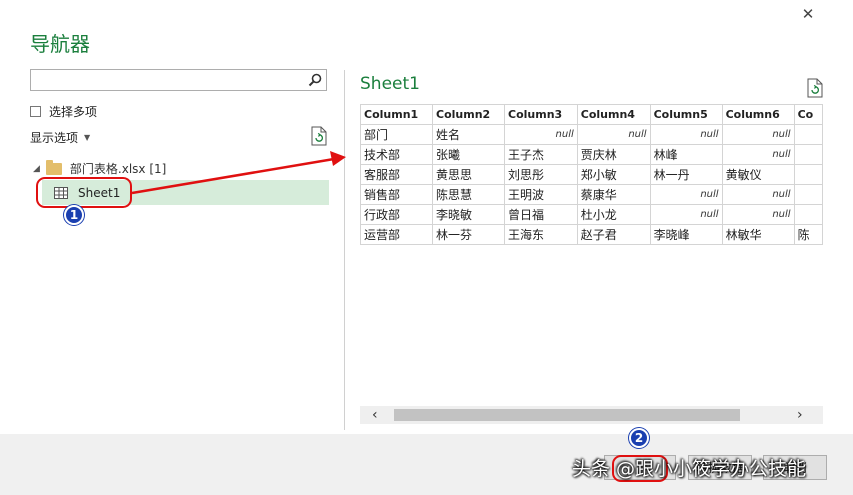 The width and height of the screenshot is (853, 495). What do you see at coordinates (758, 234) in the screenshot?
I see `table-cell: 林敏华` at bounding box center [758, 234].